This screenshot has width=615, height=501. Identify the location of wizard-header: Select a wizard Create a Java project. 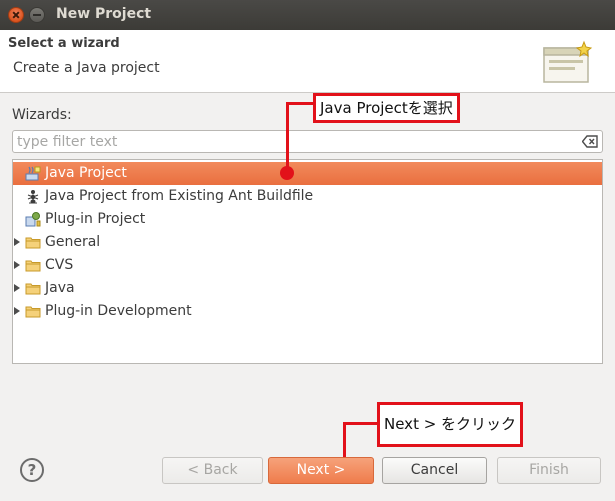
(307, 61).